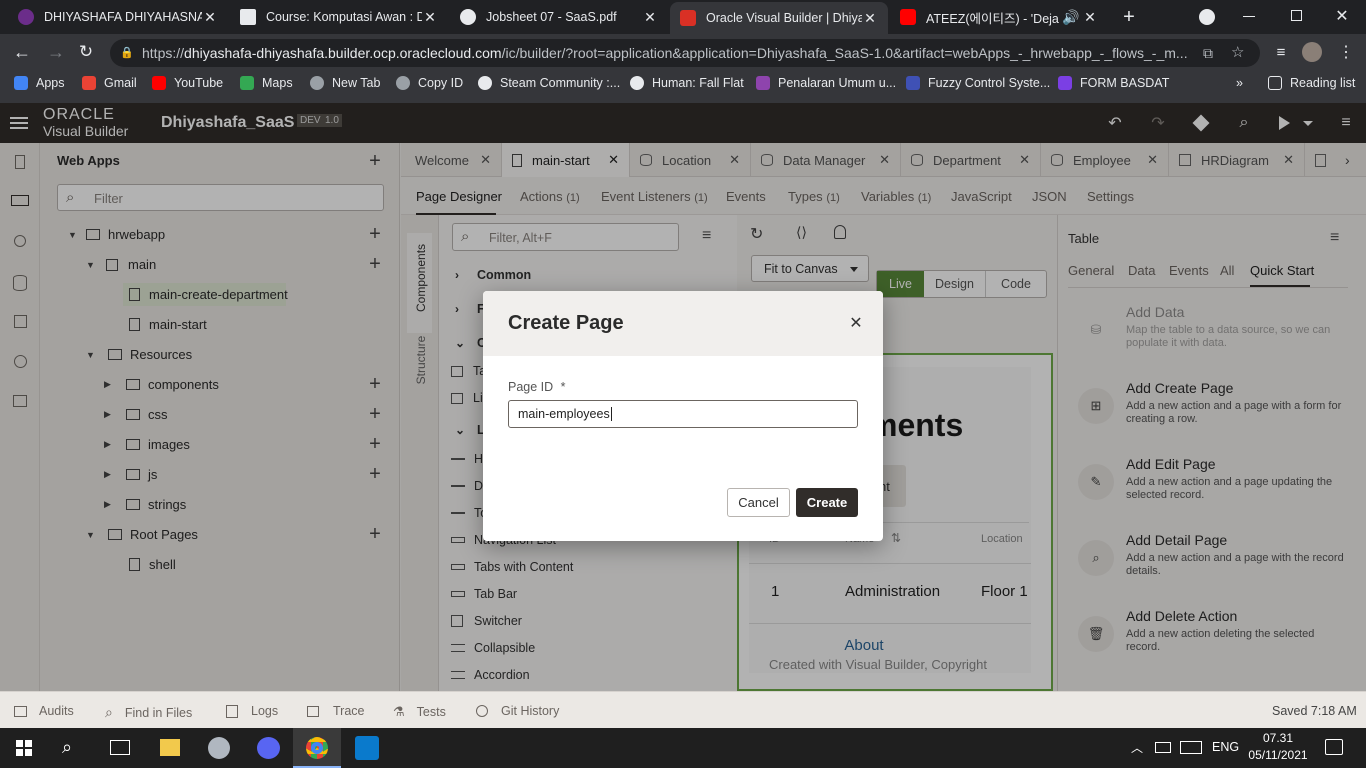 The width and height of the screenshot is (1366, 768). Describe the element at coordinates (1346, 52) in the screenshot. I see `menu-icon: ⋮` at that location.